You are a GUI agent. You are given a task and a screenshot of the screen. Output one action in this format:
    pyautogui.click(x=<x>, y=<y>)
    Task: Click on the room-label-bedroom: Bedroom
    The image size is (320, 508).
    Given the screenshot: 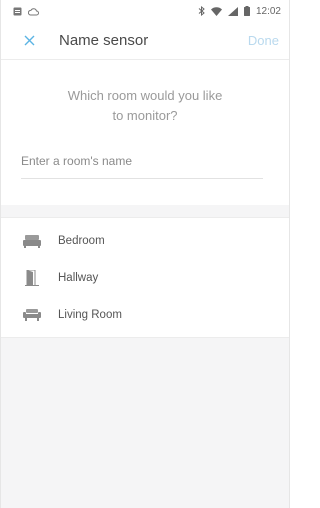 What is the action you would take?
    pyautogui.click(x=81, y=240)
    